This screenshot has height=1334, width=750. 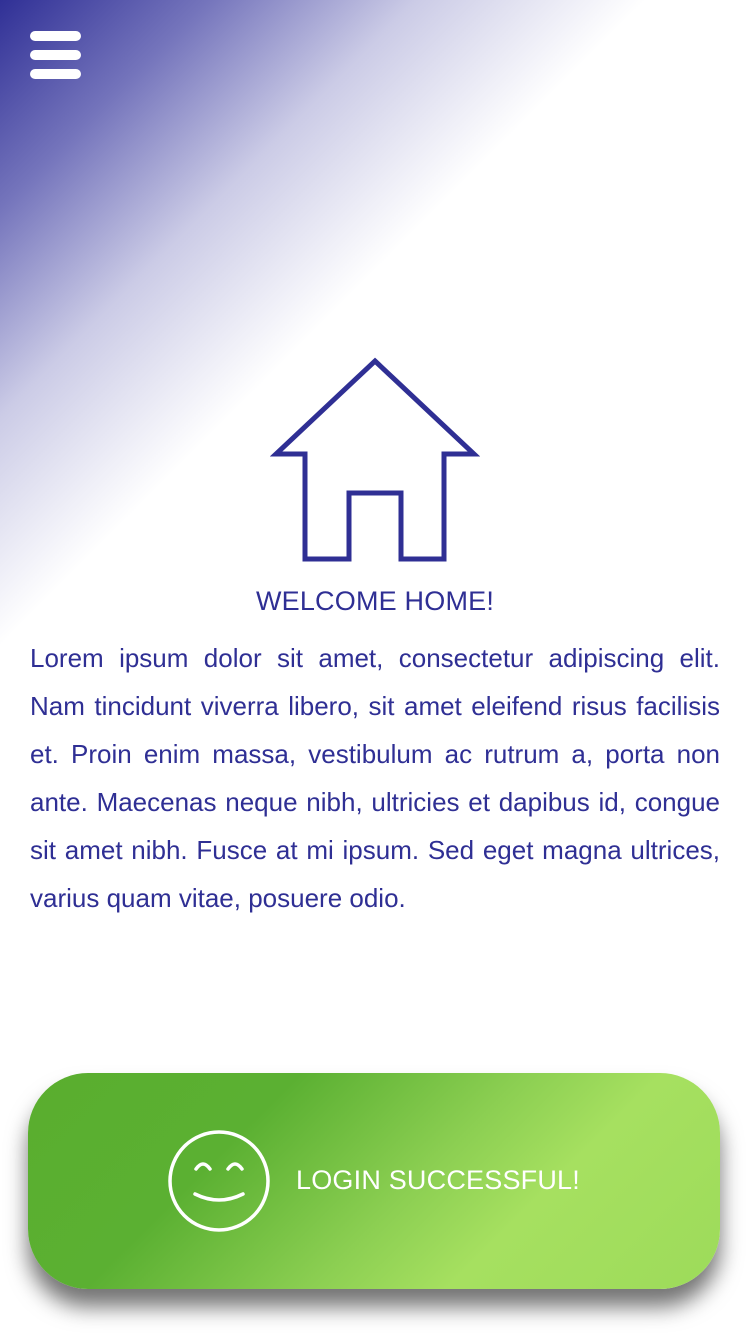 I want to click on login-success-label: LOGIN SUCCESSFUL!, so click(x=438, y=1180).